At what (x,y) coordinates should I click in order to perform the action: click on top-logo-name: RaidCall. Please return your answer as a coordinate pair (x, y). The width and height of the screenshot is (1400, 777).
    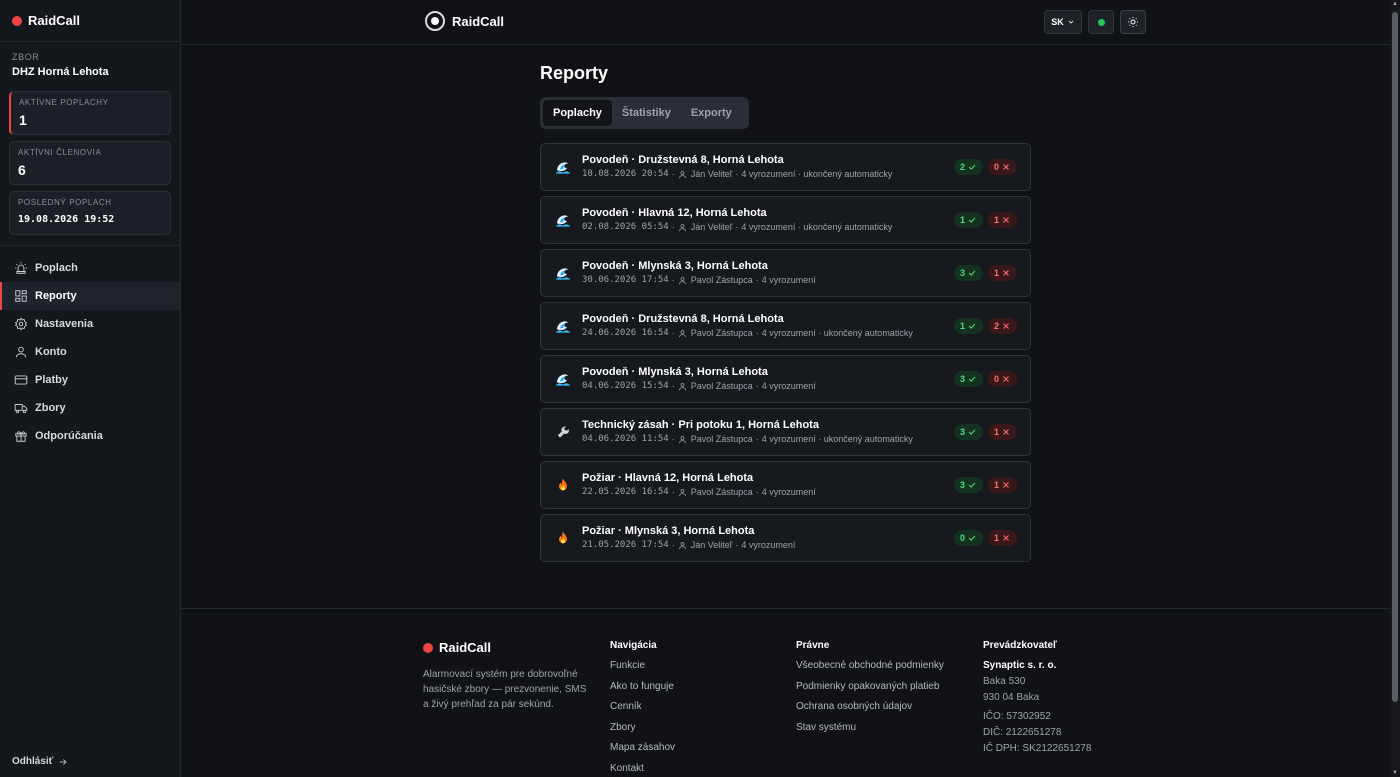
    Looking at the image, I should click on (478, 21).